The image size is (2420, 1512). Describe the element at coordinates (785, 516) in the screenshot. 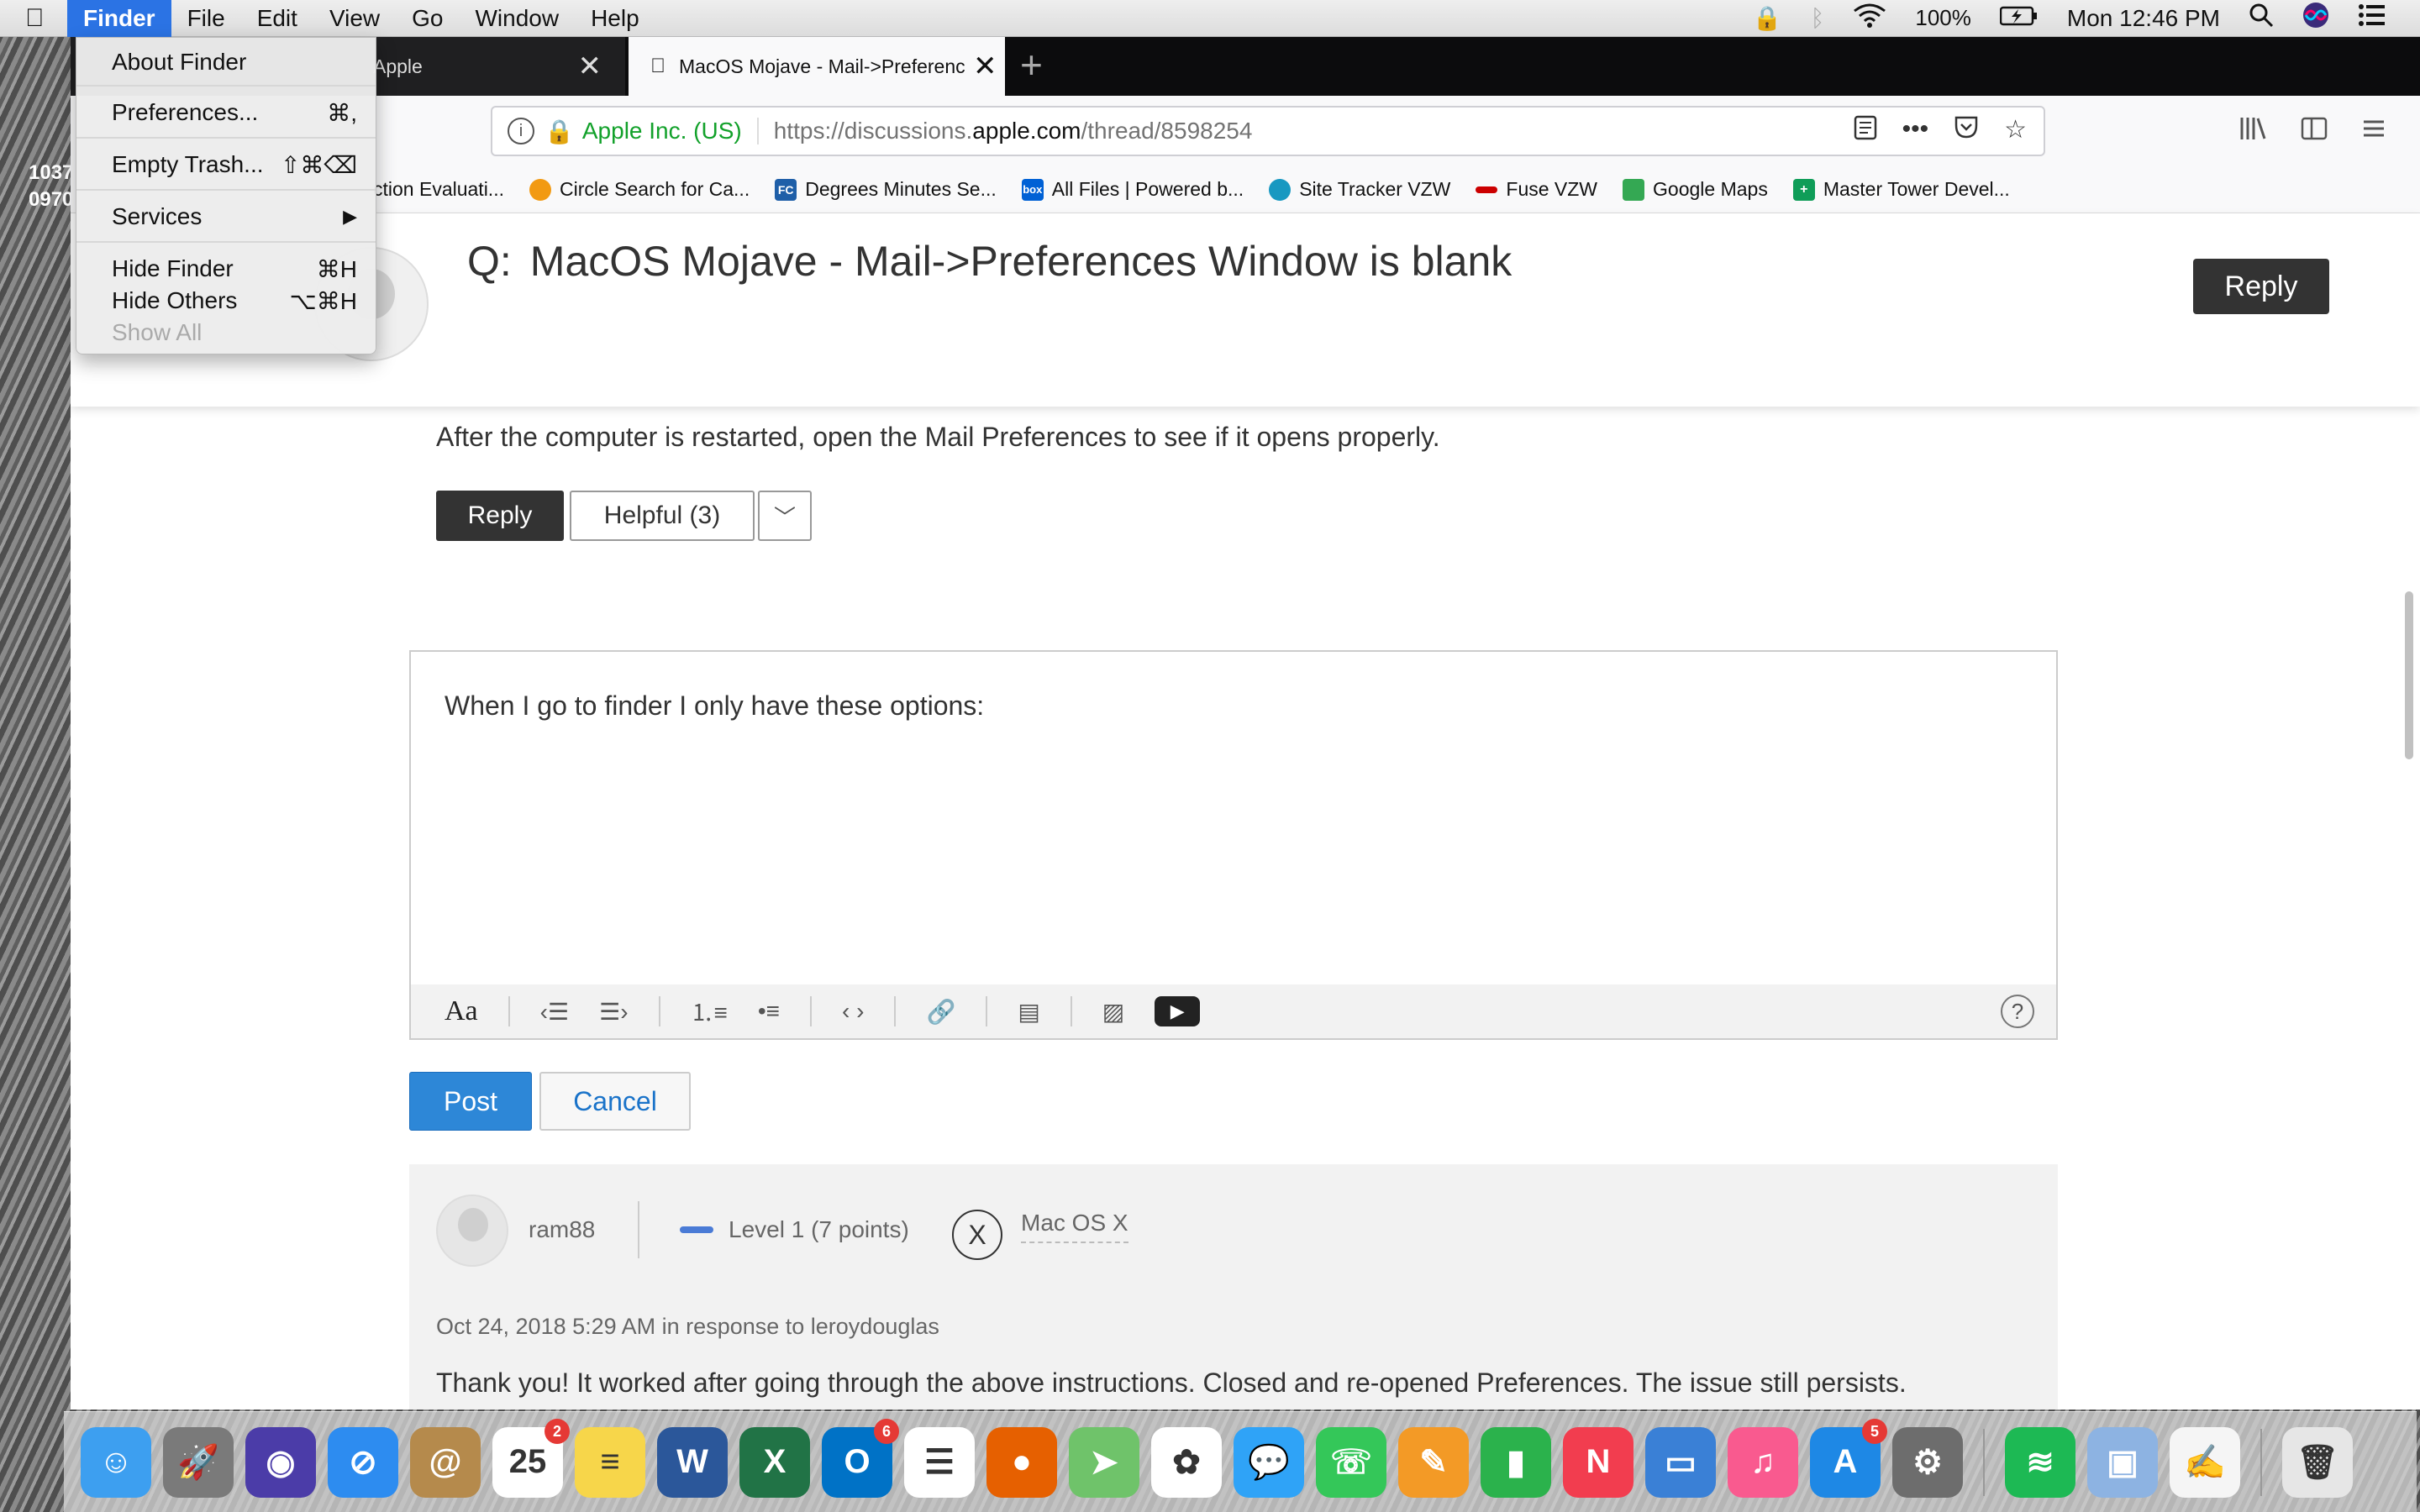

I see `more-options-chevron-icon: ﹀` at that location.